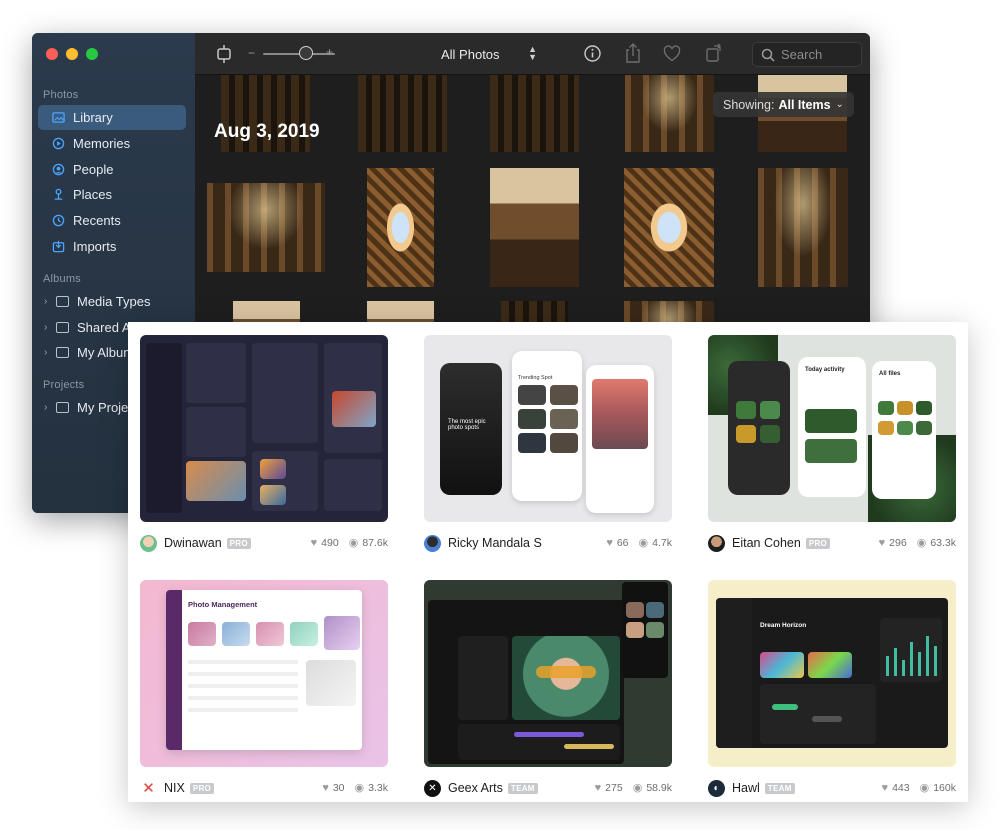 The height and width of the screenshot is (830, 1000). I want to click on author-name: Eitan Cohen, so click(766, 543).